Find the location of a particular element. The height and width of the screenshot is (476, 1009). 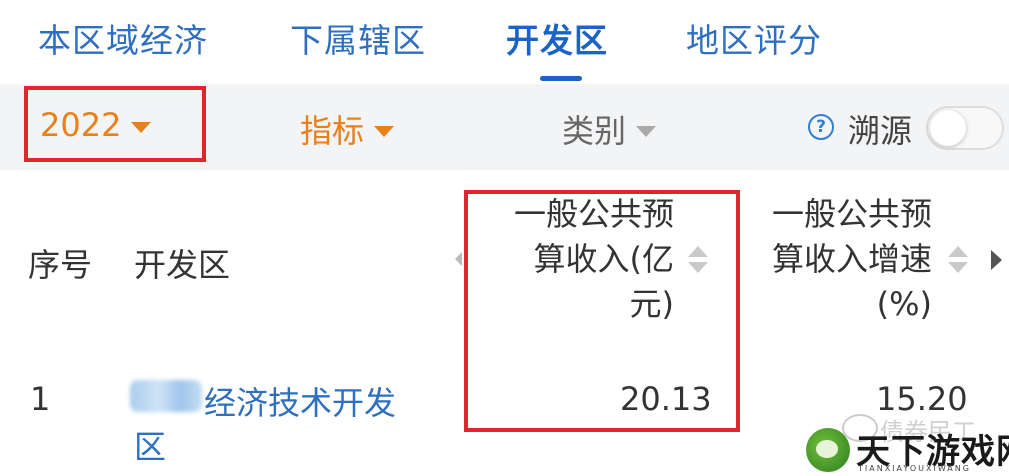

tab-regional-economy: 本区域经济 is located at coordinates (123, 38).